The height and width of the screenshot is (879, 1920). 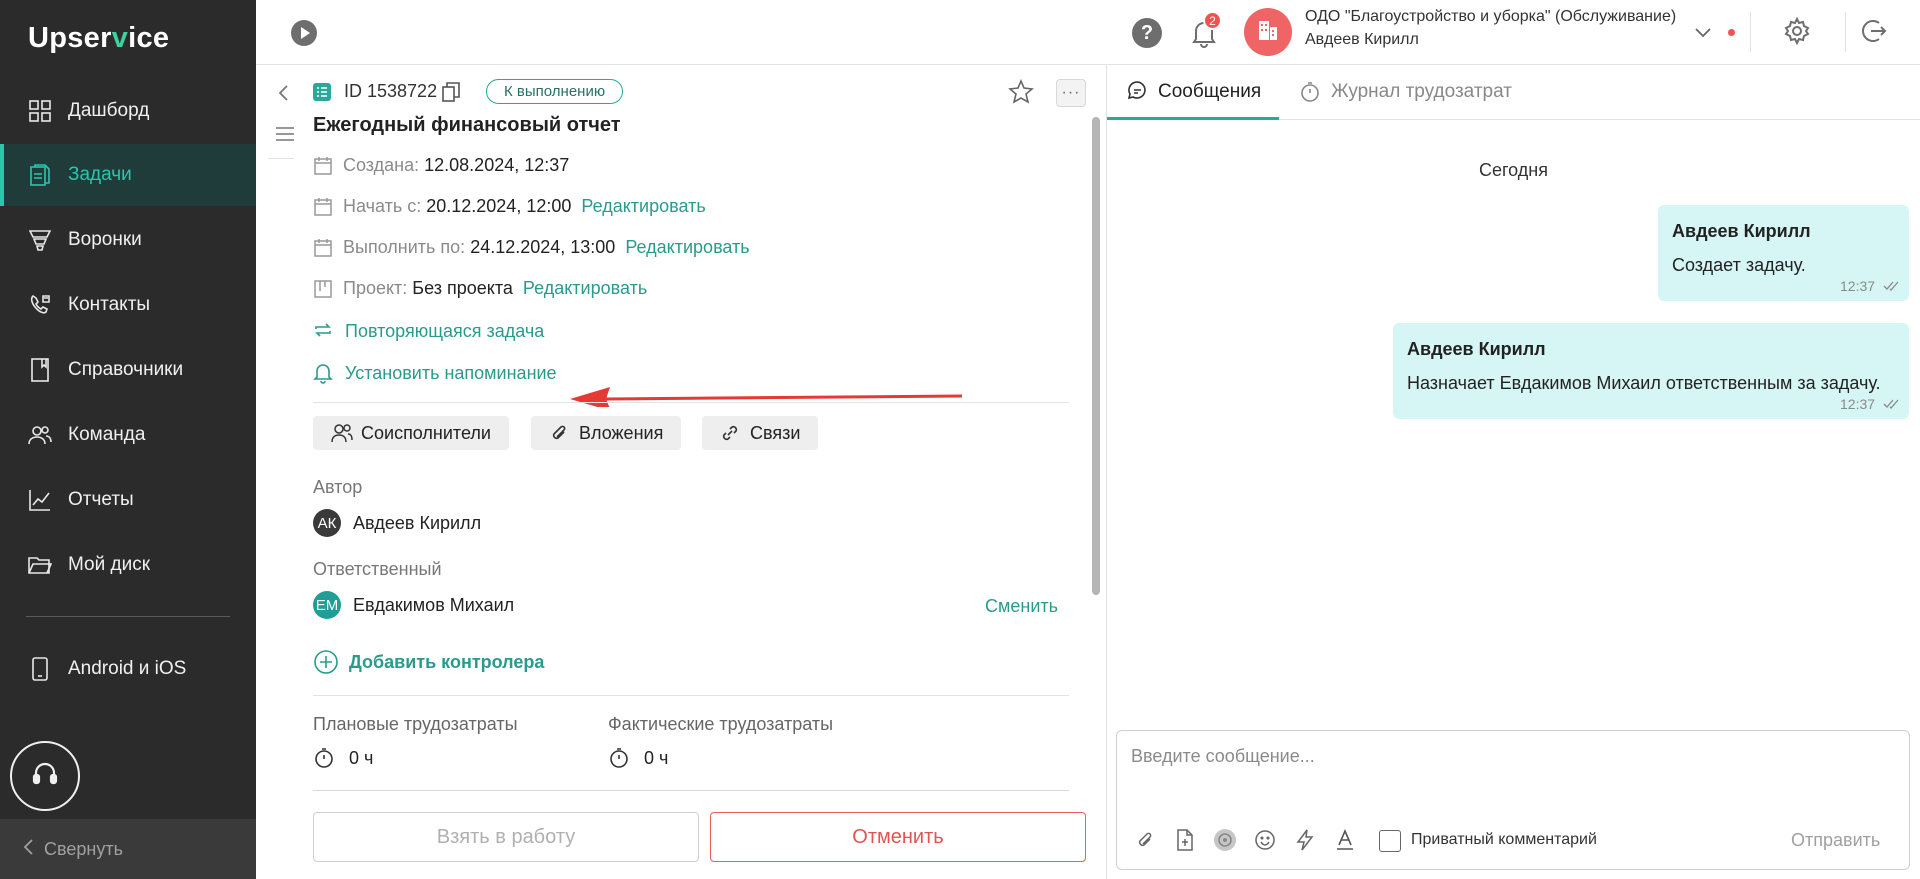 I want to click on set-reminder-label: Установить напоминание, so click(x=451, y=372).